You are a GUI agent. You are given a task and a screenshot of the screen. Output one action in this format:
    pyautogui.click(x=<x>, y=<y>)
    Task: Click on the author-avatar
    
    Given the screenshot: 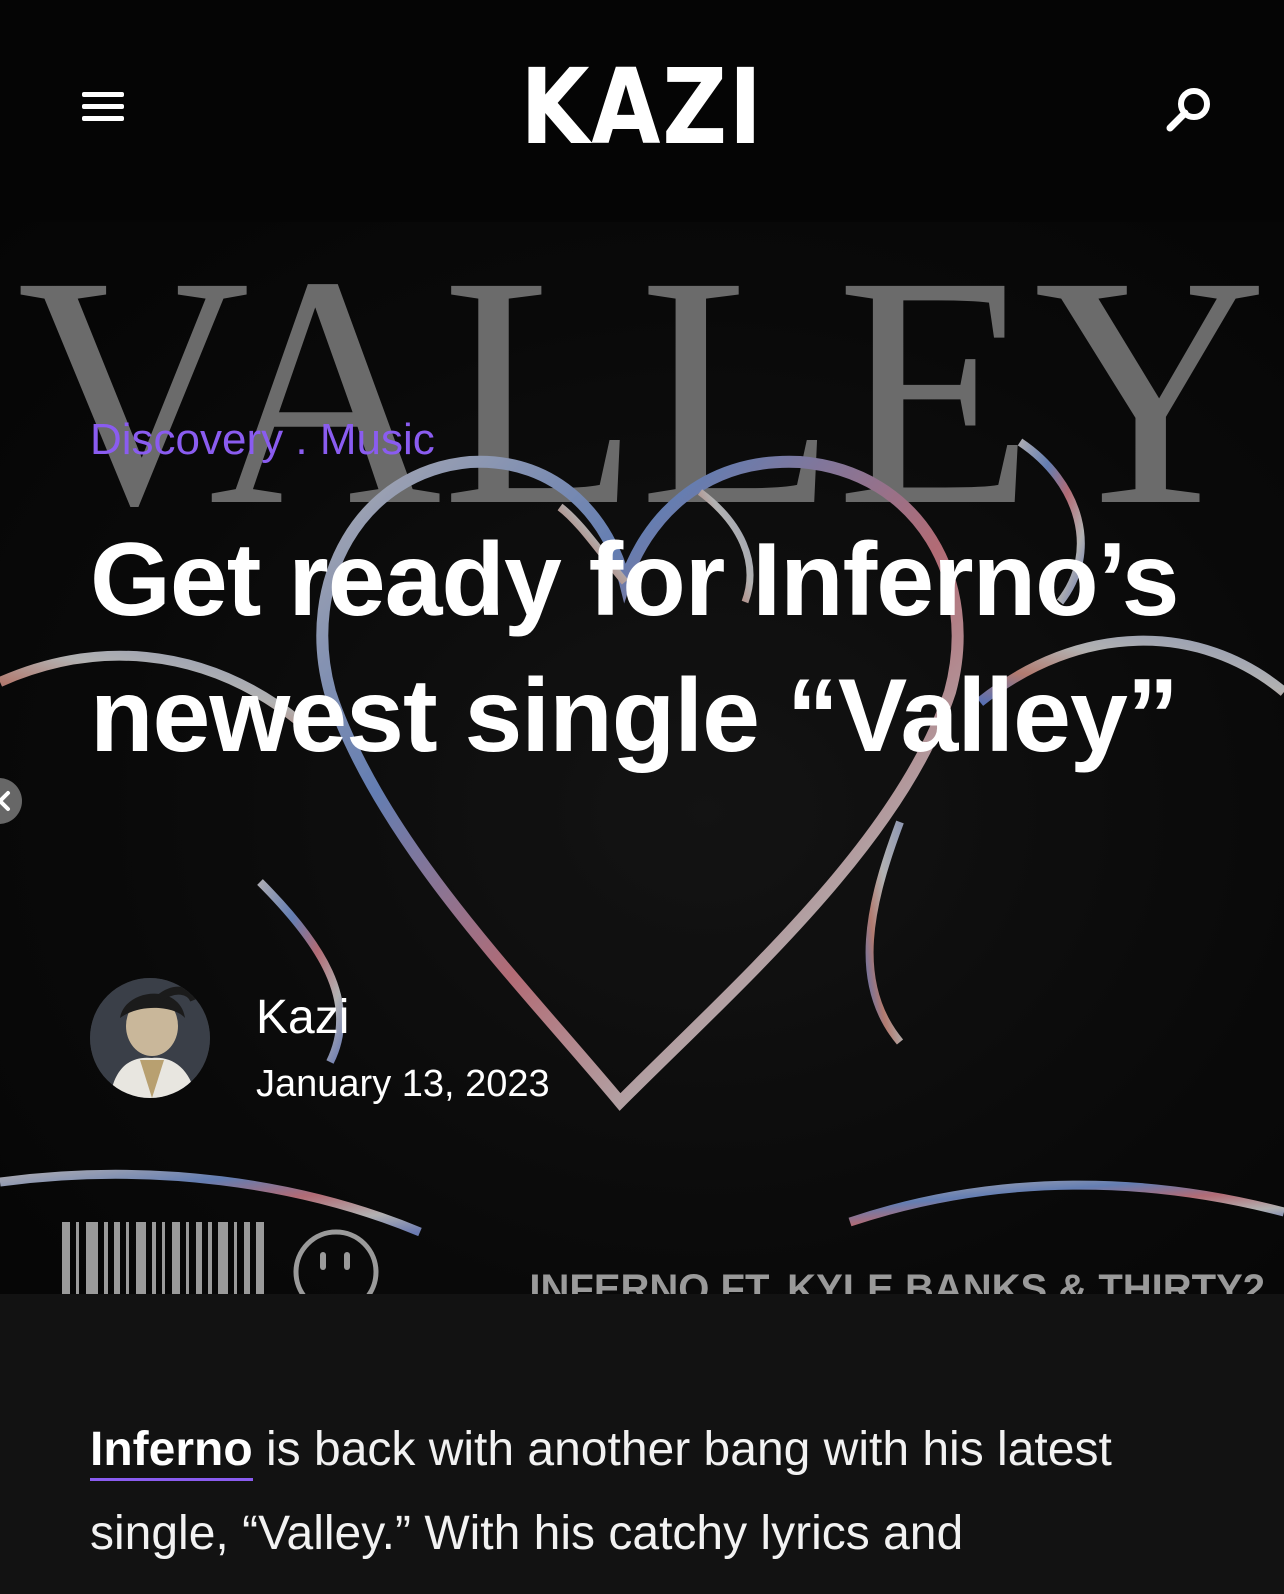 What is the action you would take?
    pyautogui.click(x=150, y=1038)
    